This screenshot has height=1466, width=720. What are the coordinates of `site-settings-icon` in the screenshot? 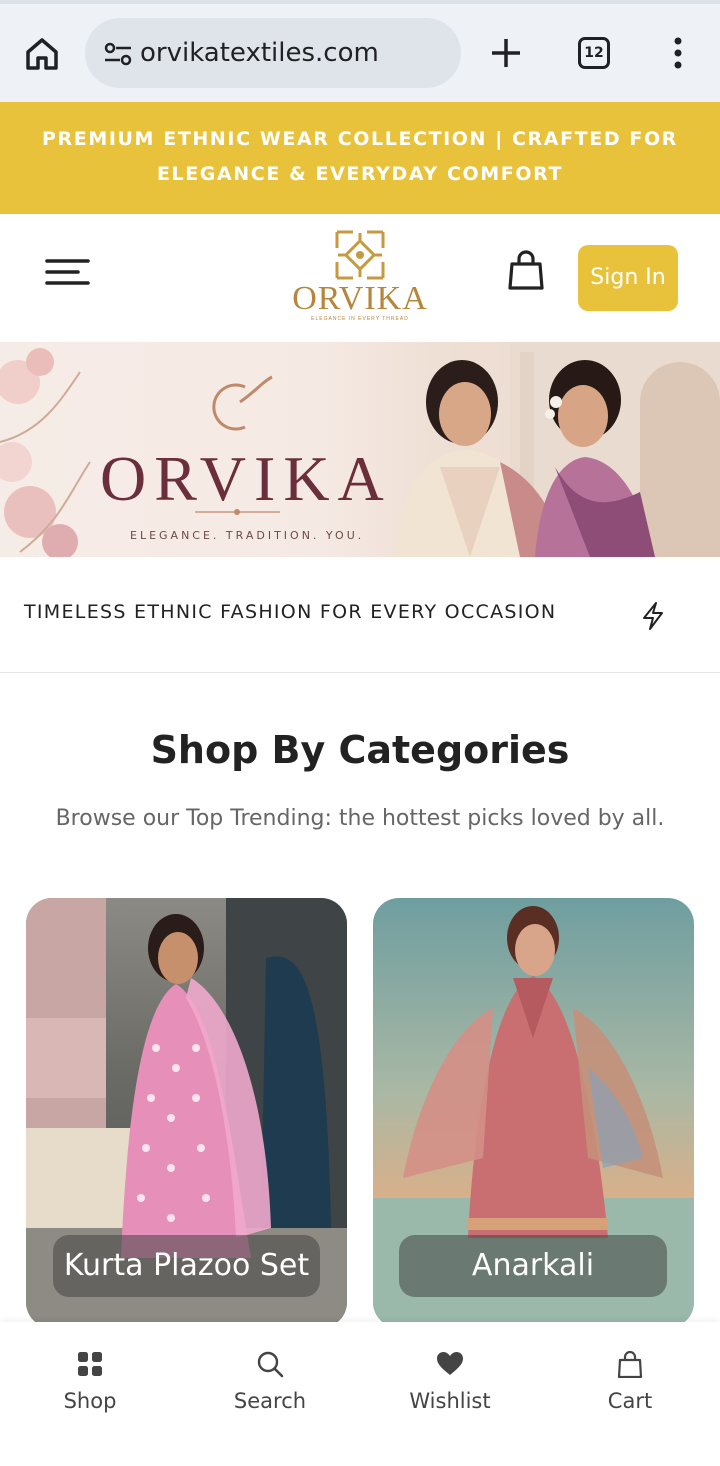 It's located at (118, 54).